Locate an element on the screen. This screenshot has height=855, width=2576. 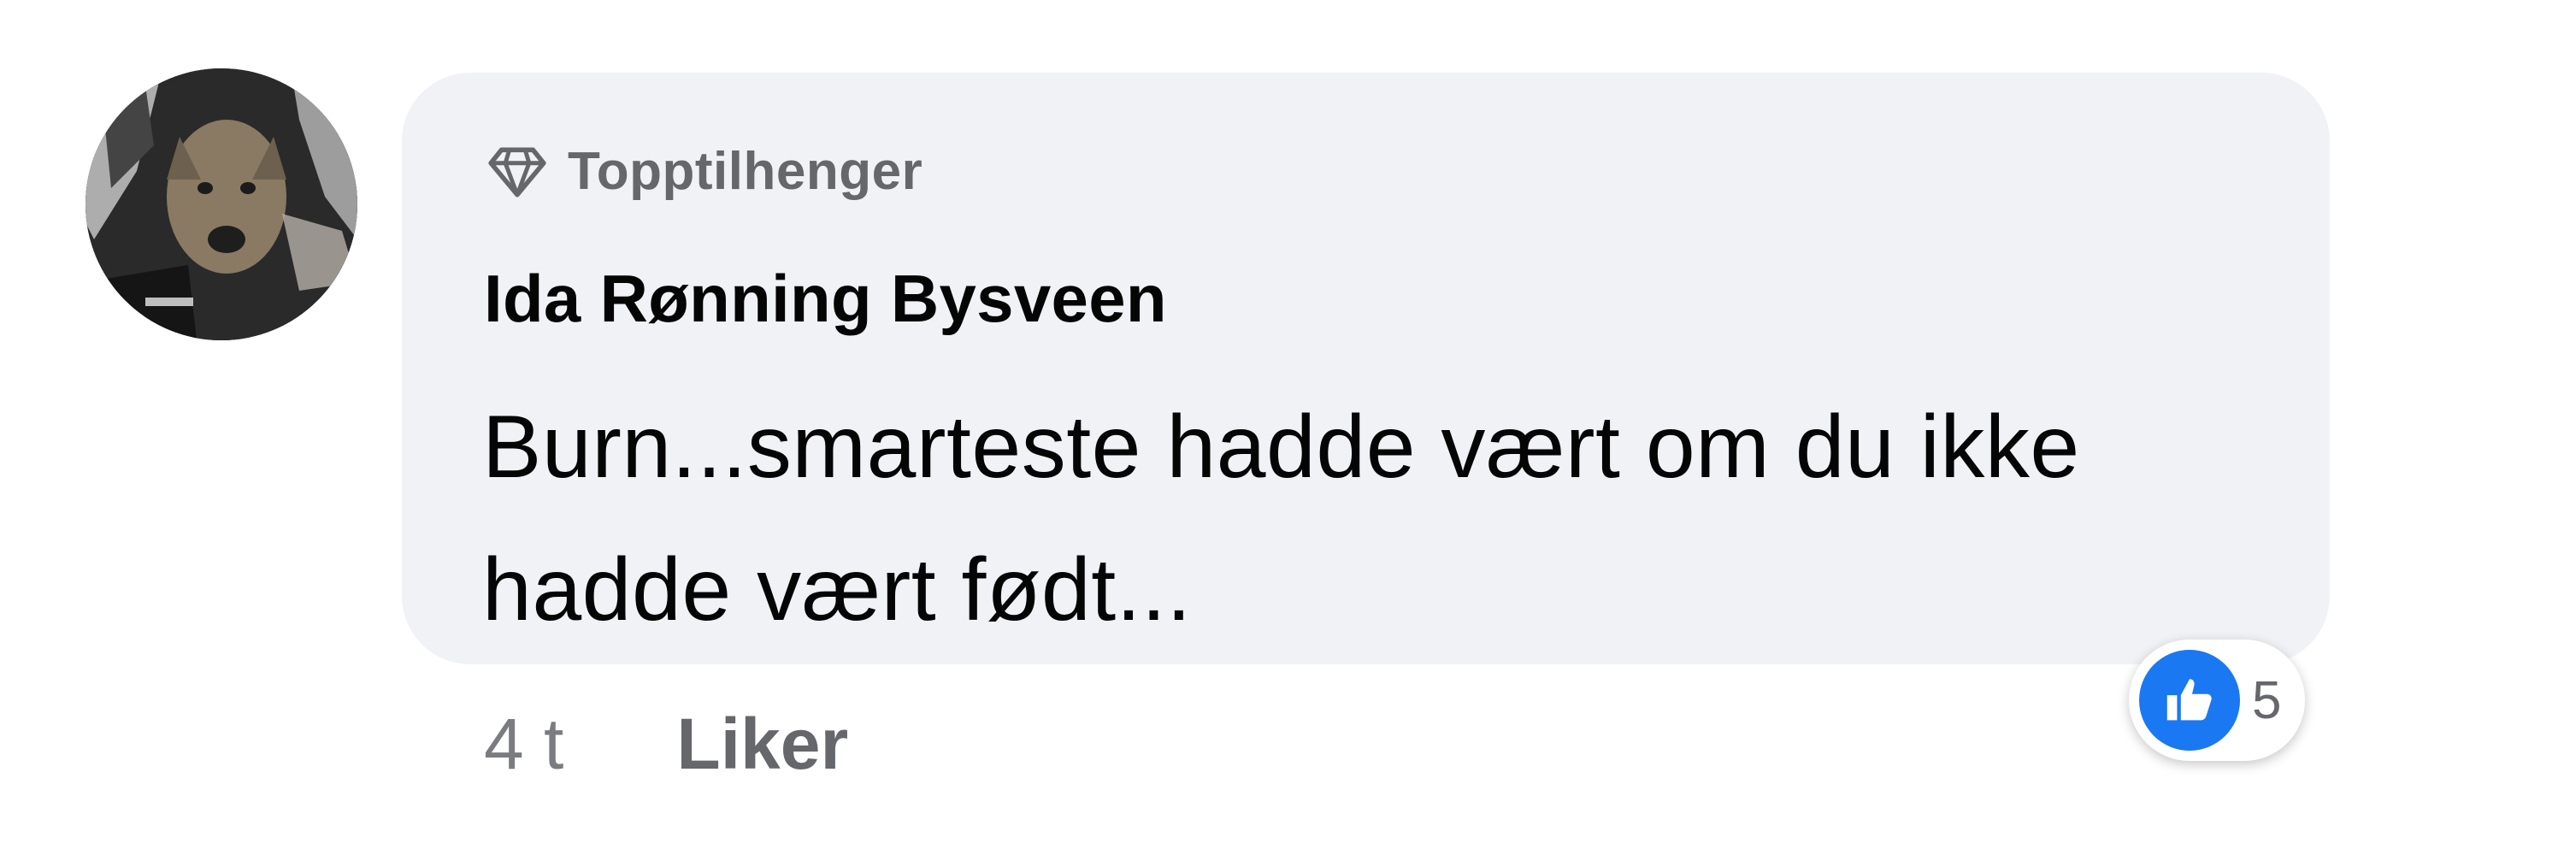
reaction-summary: 5 is located at coordinates (2217, 700).